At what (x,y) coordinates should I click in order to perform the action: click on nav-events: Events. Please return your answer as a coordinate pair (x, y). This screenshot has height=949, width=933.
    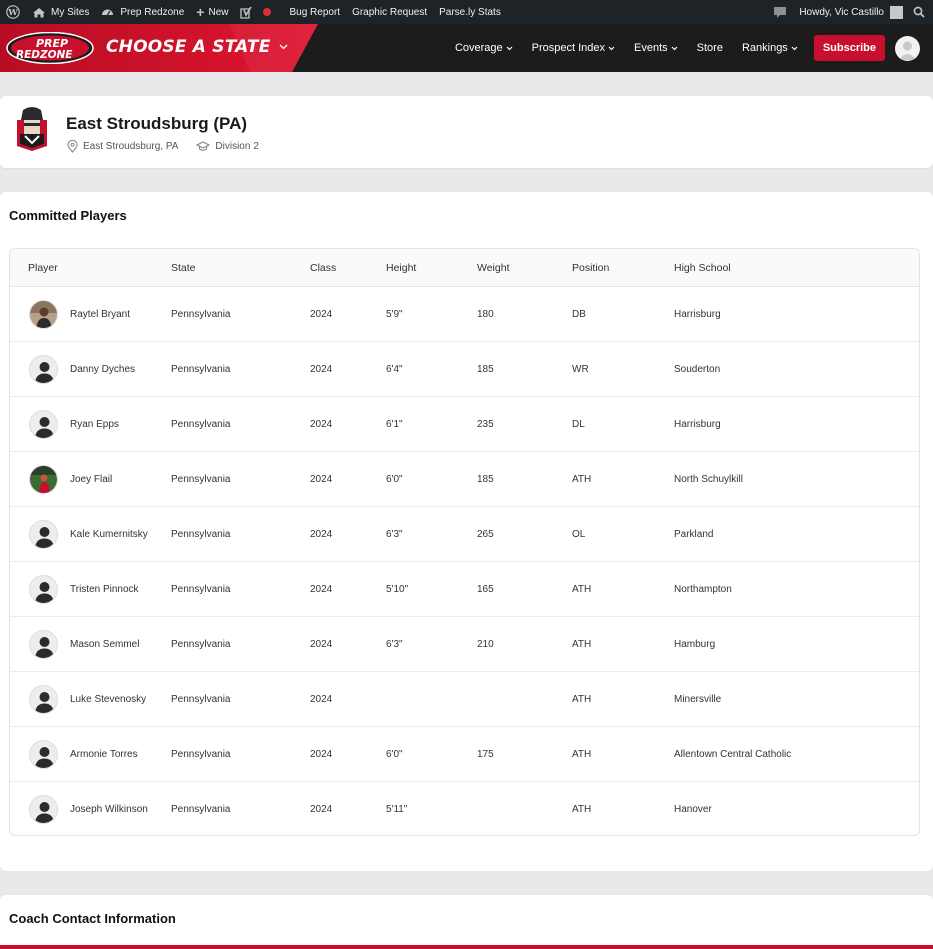
    Looking at the image, I should click on (656, 48).